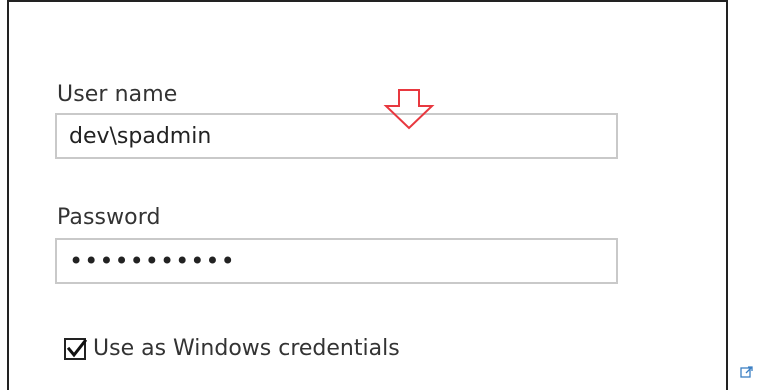 The height and width of the screenshot is (390, 760). Describe the element at coordinates (747, 372) in the screenshot. I see `external-link-icon` at that location.